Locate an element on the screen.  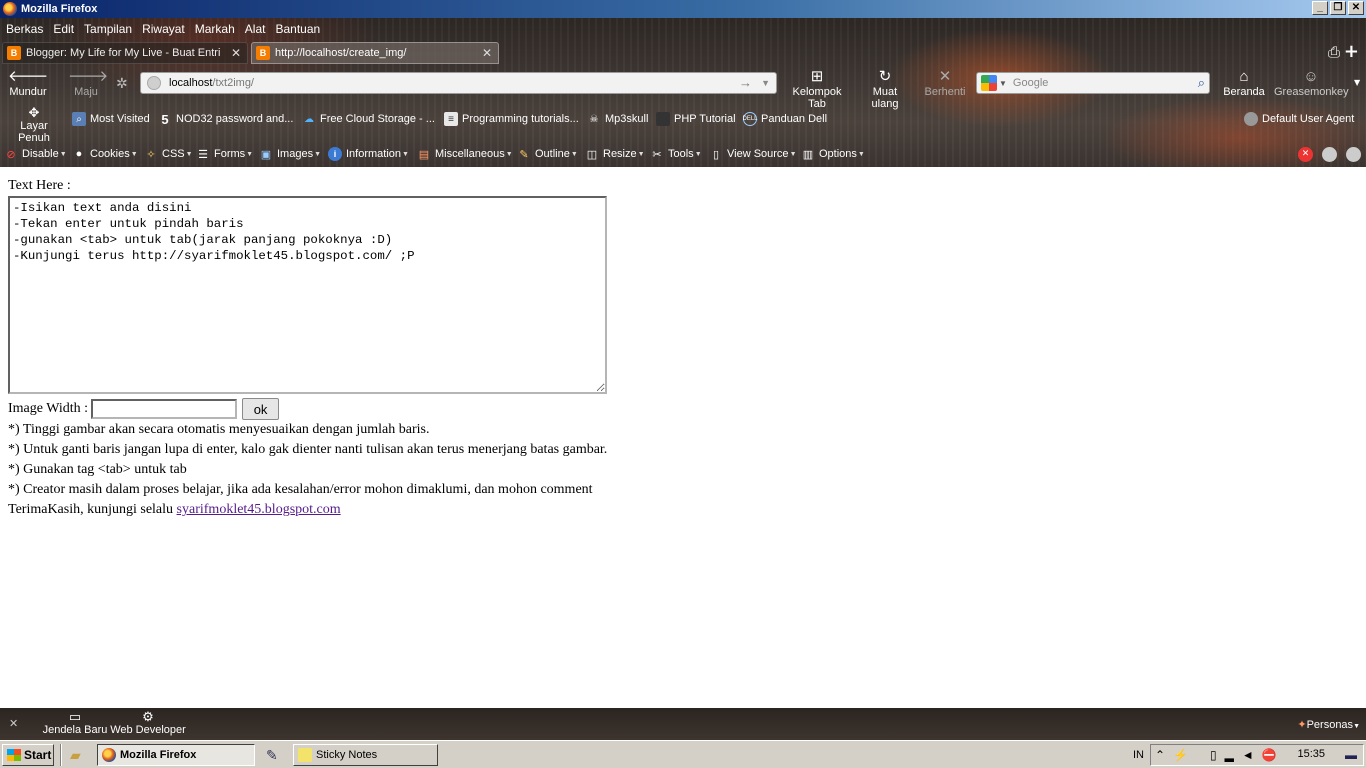
tab-groups-icon: ⊞ is located at coordinates (817, 76).